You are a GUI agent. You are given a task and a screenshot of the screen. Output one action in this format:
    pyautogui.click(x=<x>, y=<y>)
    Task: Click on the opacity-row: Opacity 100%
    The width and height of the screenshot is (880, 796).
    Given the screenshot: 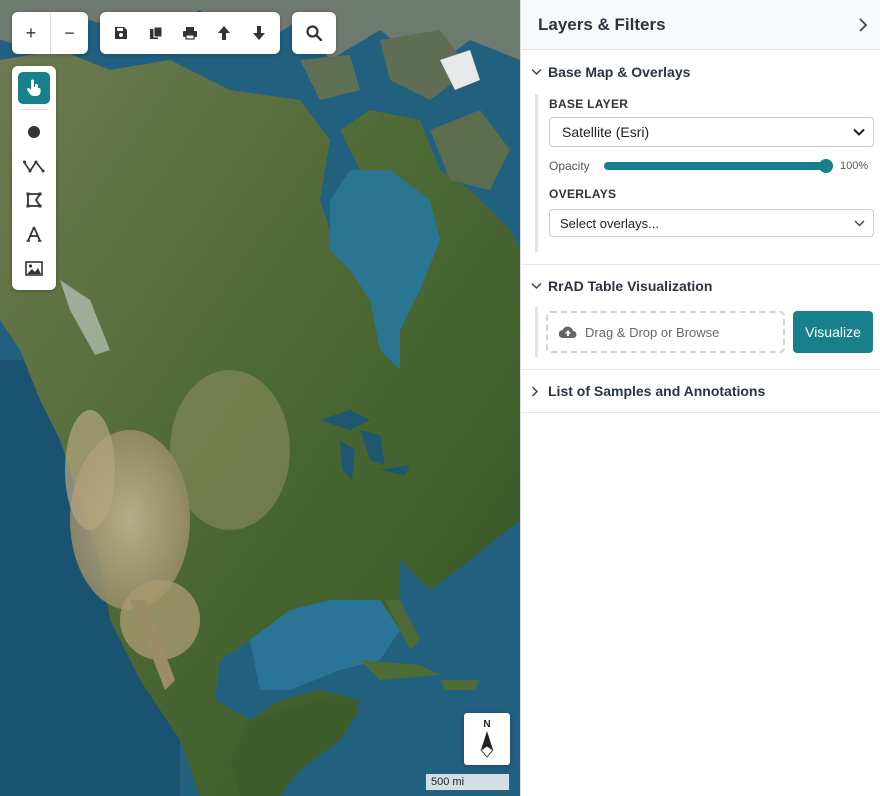 What is the action you would take?
    pyautogui.click(x=711, y=166)
    